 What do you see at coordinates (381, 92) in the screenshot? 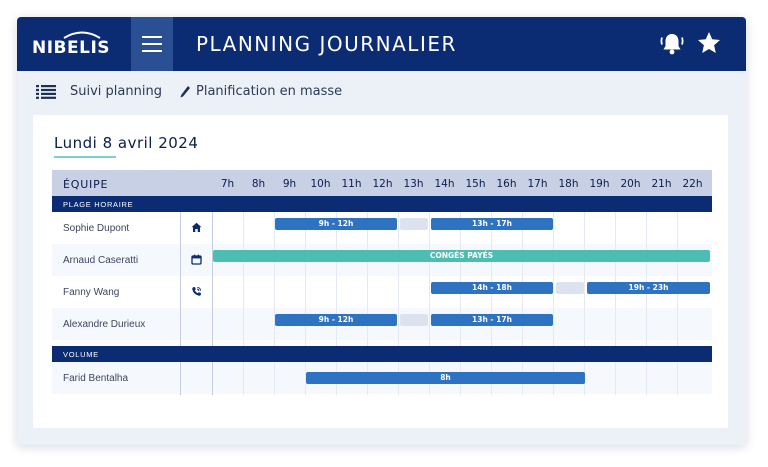
I see `sub-toolbar: Suivi planning Planification en masse` at bounding box center [381, 92].